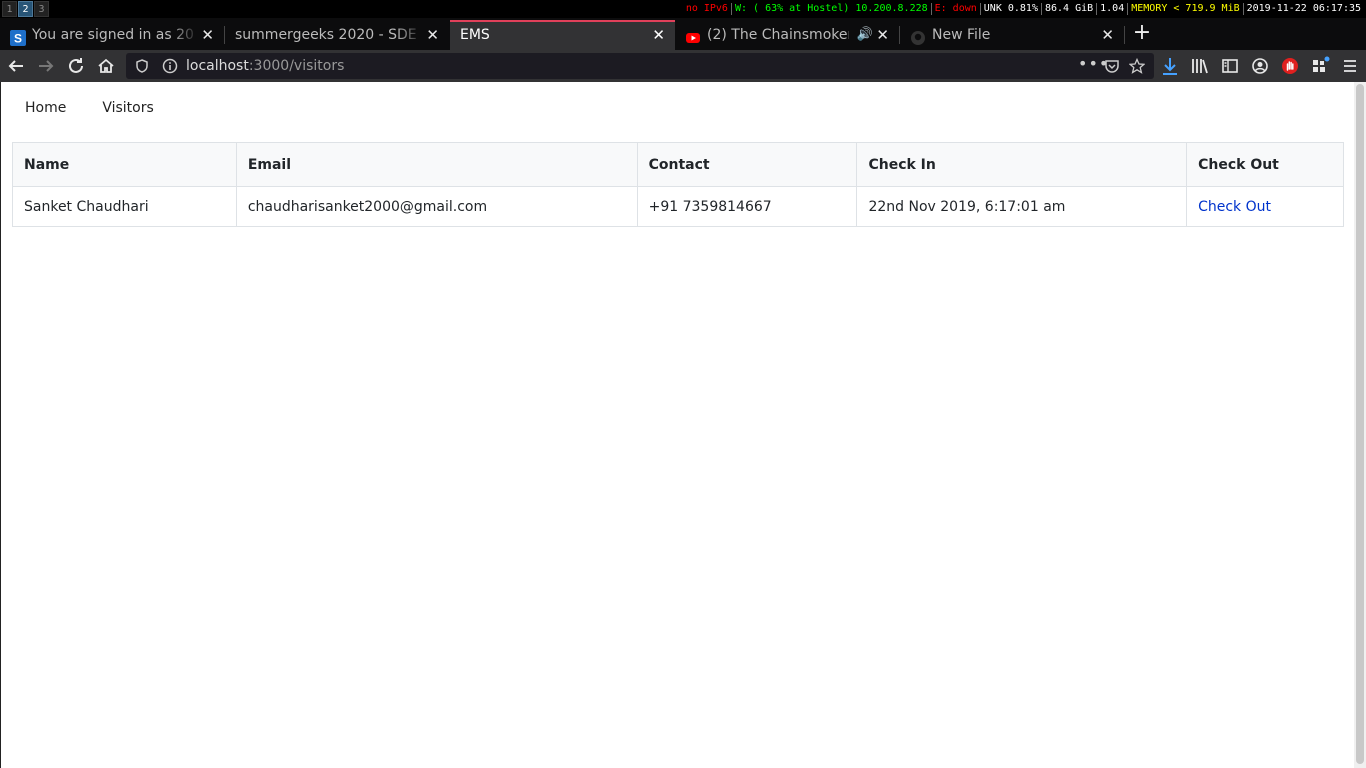 The height and width of the screenshot is (768, 1366). I want to click on url-path: :3000/visitors, so click(296, 66).